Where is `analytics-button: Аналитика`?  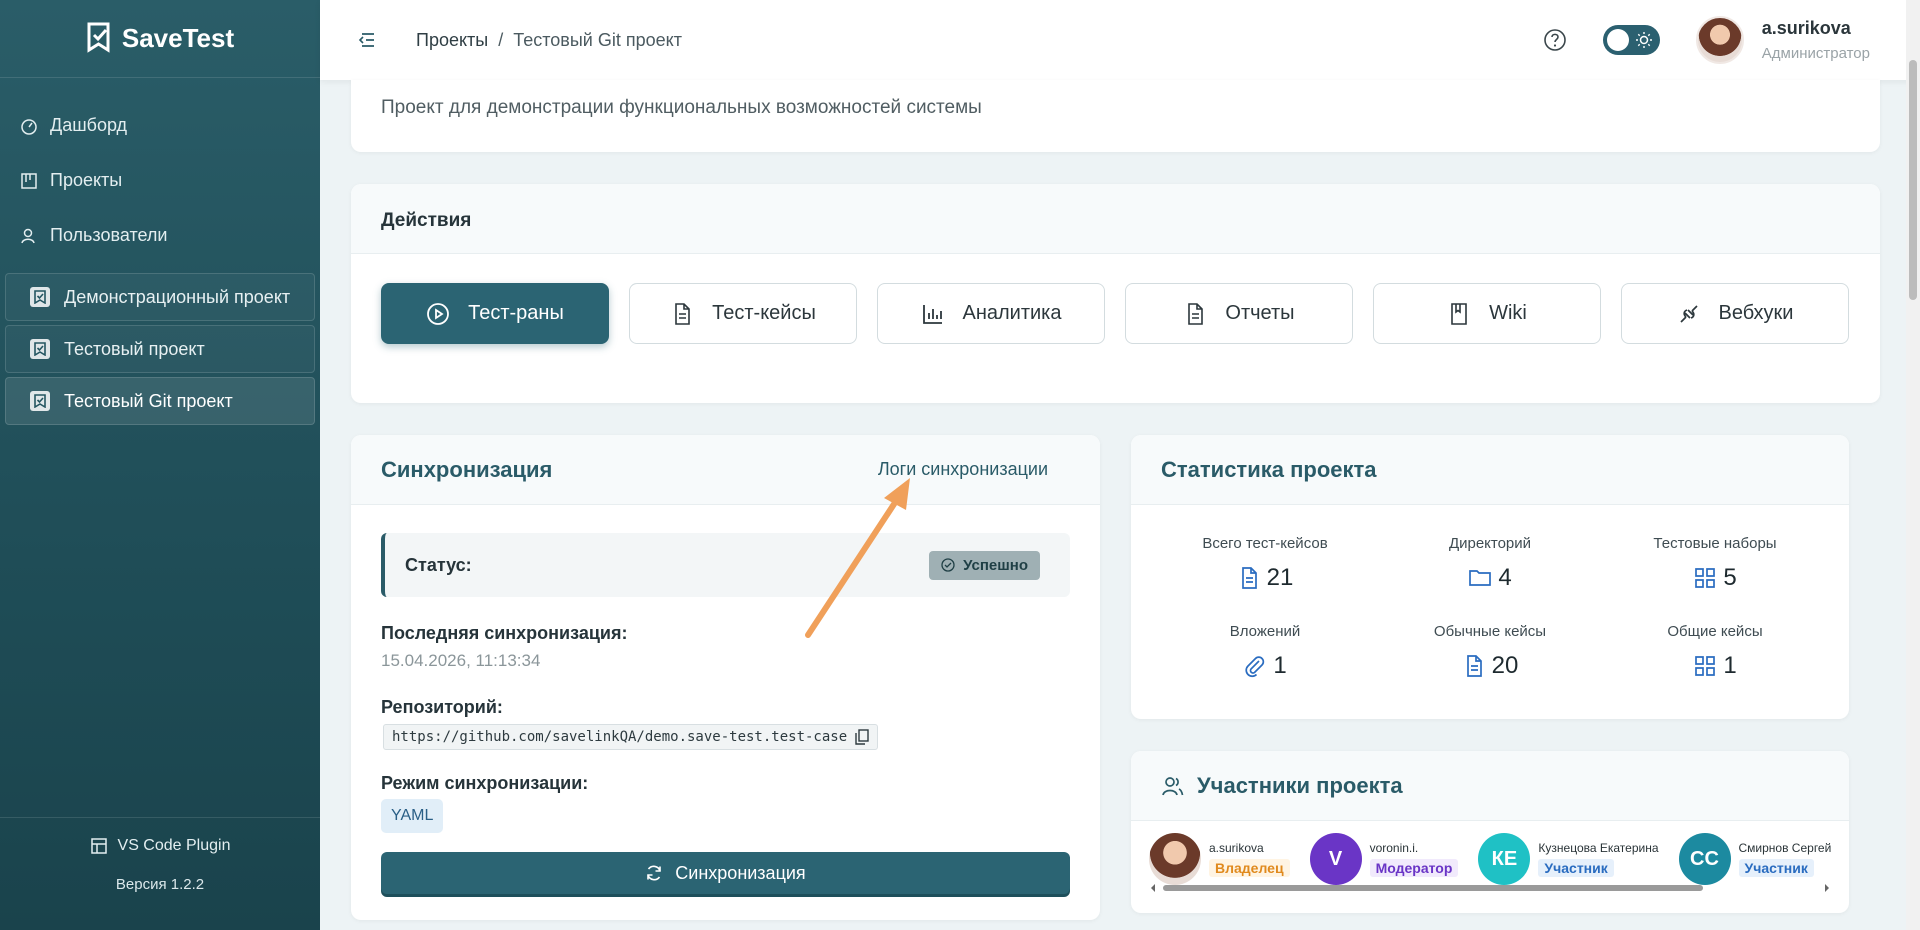
analytics-button: Аналитика is located at coordinates (991, 313).